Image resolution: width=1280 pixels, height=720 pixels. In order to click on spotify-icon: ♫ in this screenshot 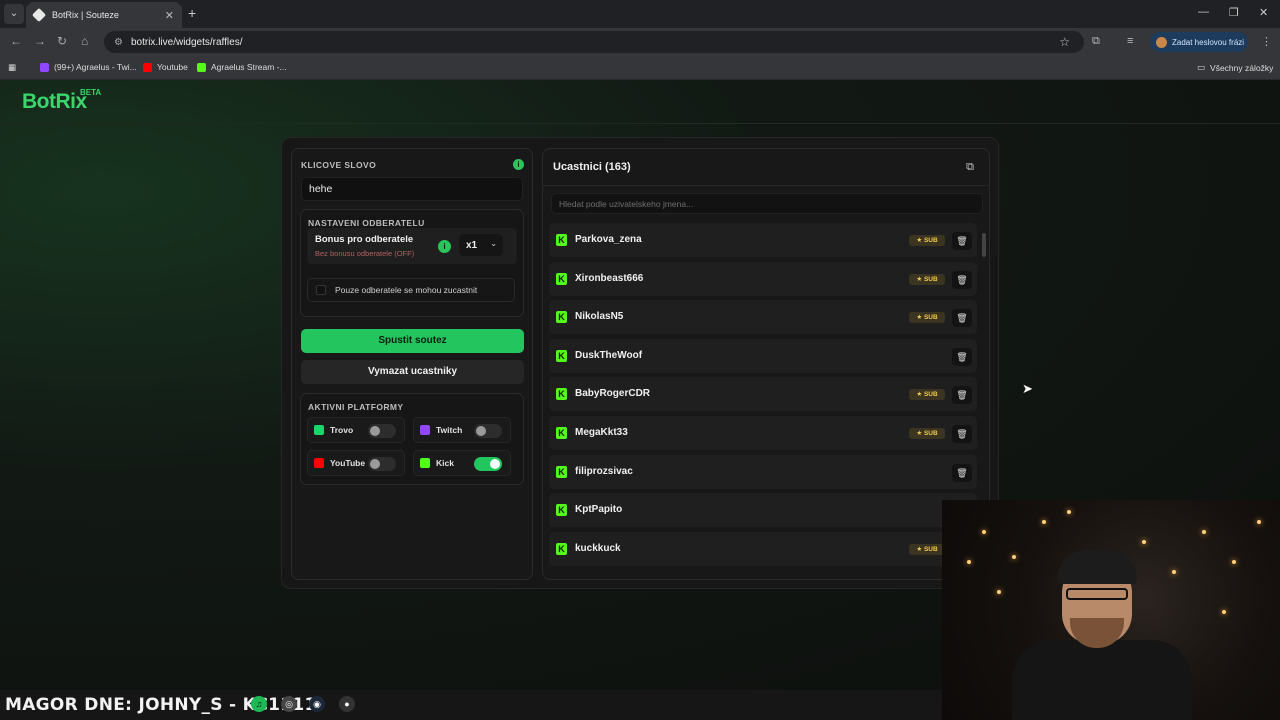, I will do `click(259, 704)`.